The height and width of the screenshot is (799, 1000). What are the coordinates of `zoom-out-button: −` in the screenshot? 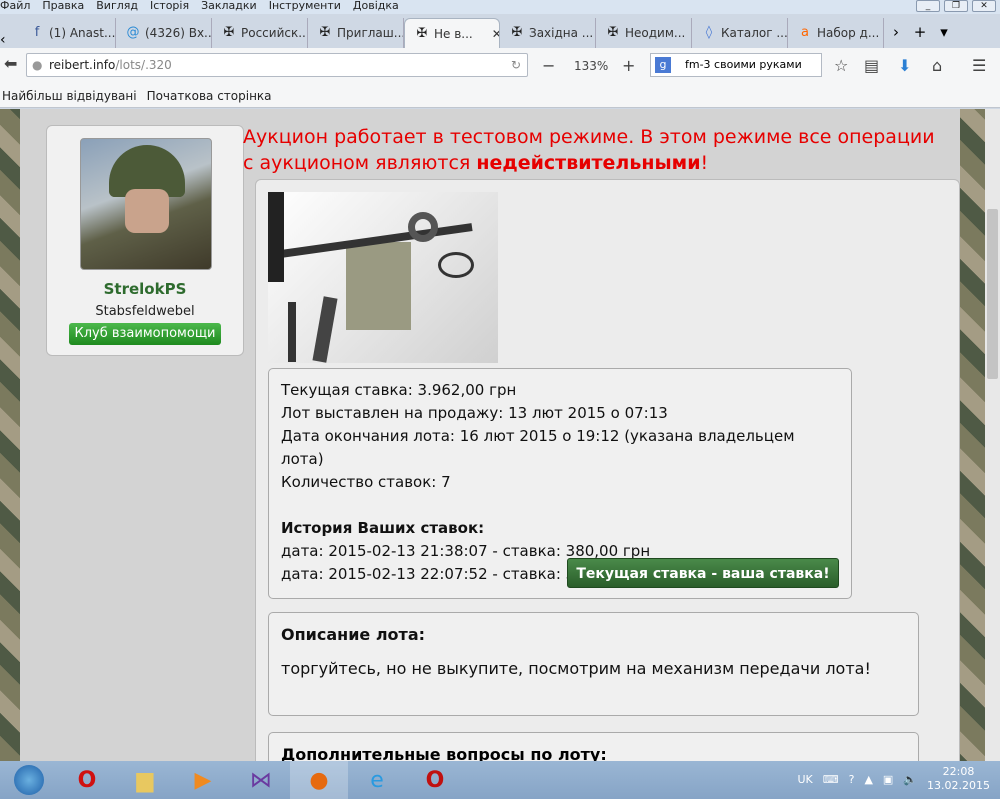 It's located at (548, 65).